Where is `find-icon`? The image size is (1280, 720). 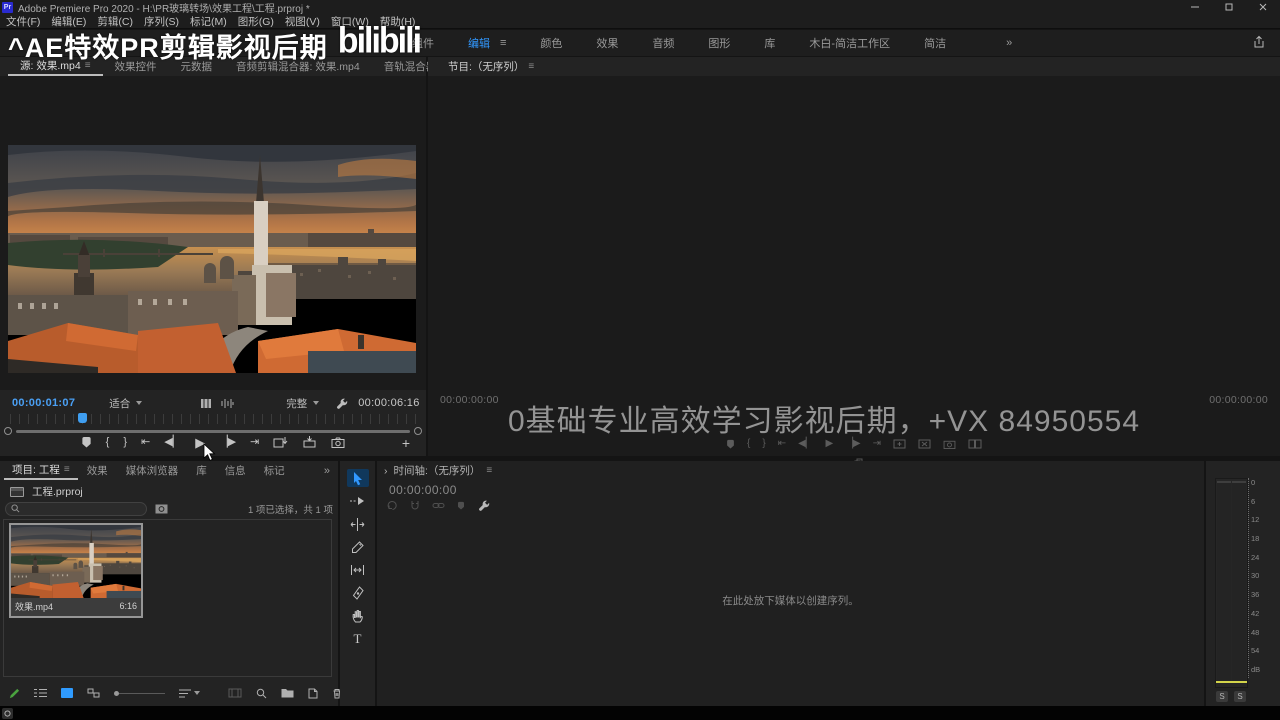 find-icon is located at coordinates (261, 693).